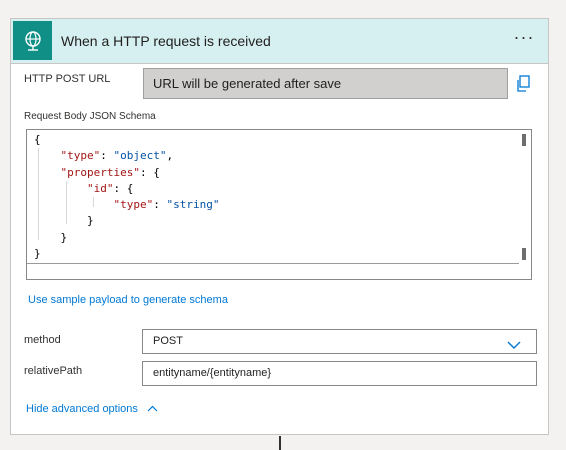 This screenshot has width=566, height=450. What do you see at coordinates (53, 371) in the screenshot?
I see `relative-path-label: relativePath` at bounding box center [53, 371].